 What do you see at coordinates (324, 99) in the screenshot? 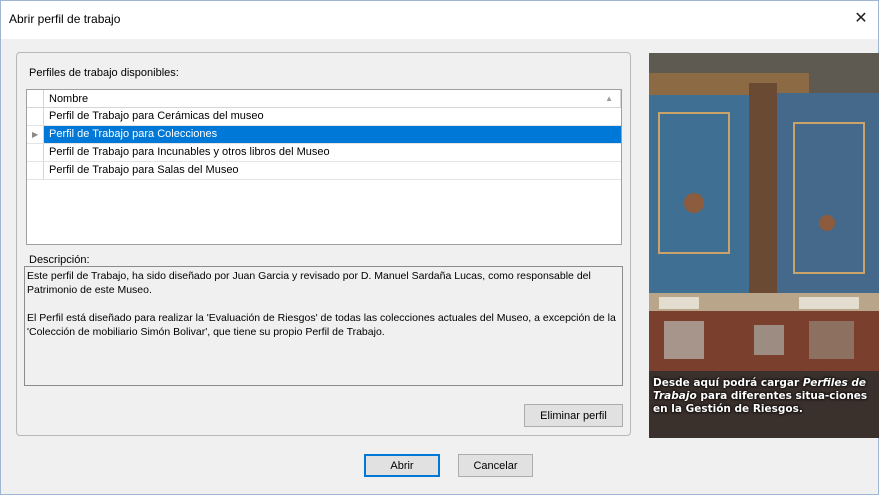
I see `grid-header: Nombre ▲` at bounding box center [324, 99].